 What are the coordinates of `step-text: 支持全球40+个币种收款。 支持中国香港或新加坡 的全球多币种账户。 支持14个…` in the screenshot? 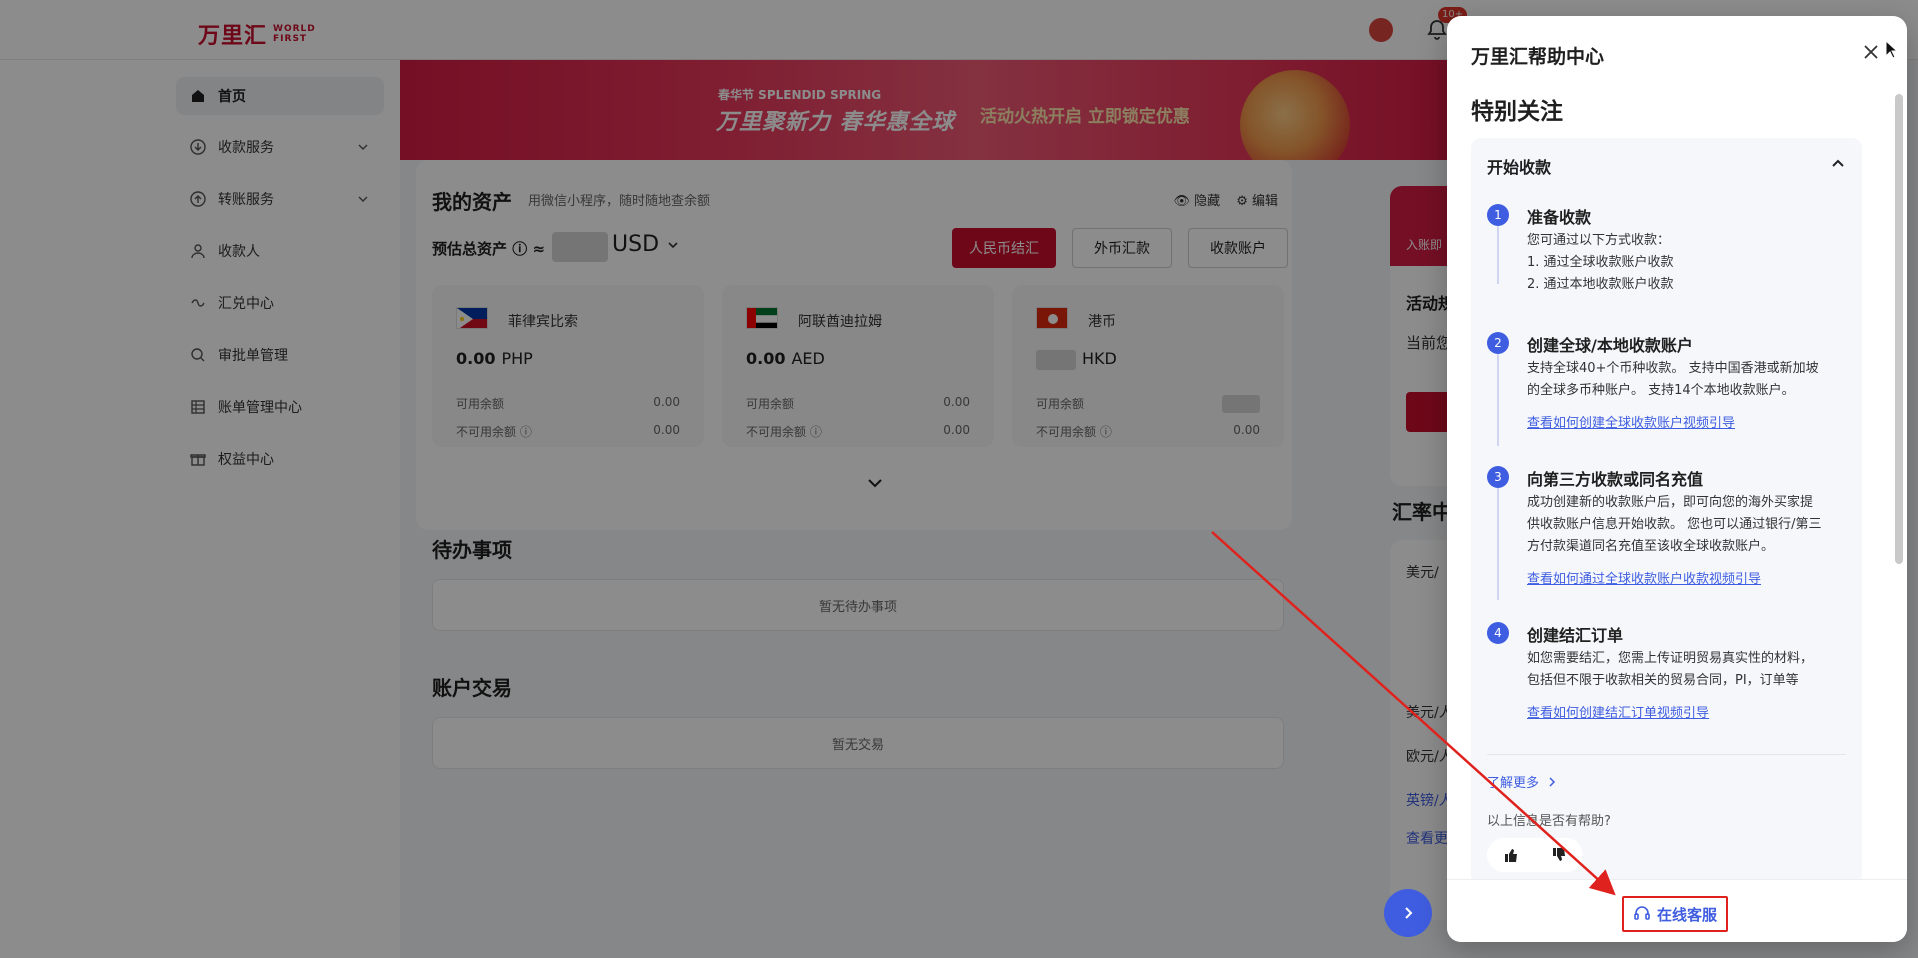 It's located at (1673, 379).